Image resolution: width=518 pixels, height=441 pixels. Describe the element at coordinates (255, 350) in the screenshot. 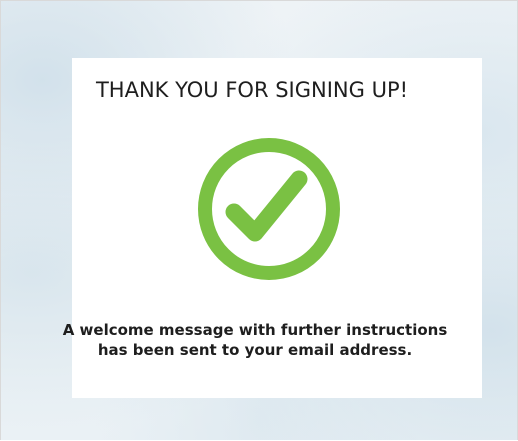

I see `message-line-2: has been sent to your email address.` at that location.